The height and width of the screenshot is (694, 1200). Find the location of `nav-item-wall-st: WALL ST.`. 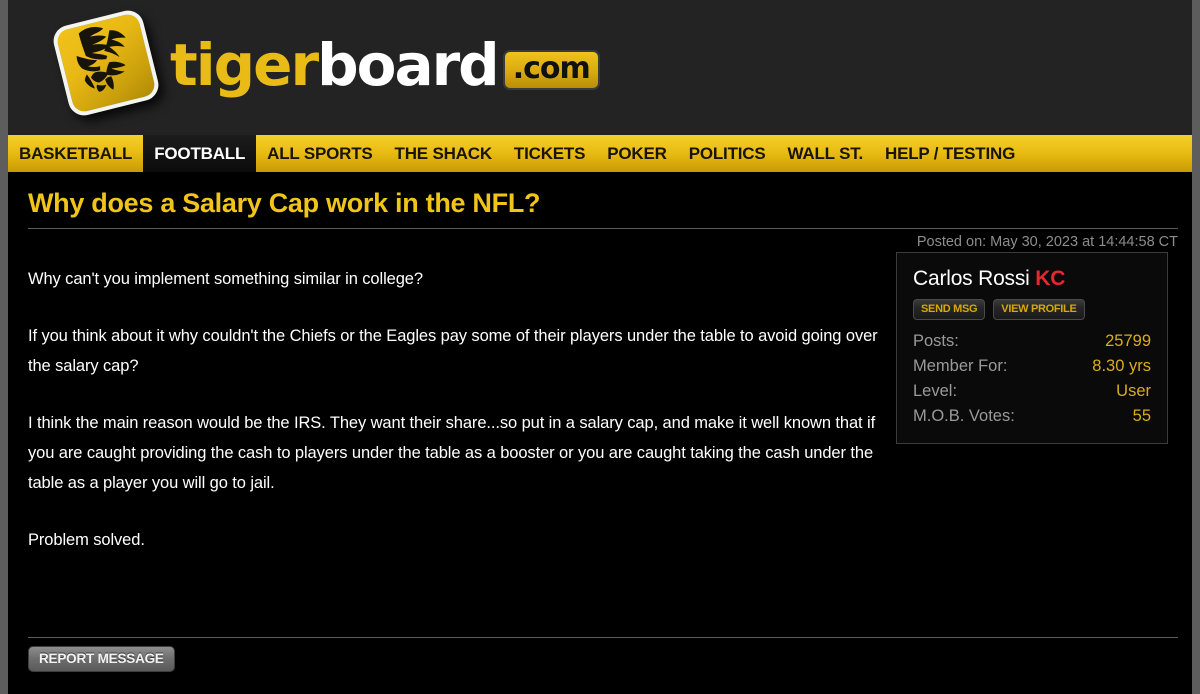

nav-item-wall-st: WALL ST. is located at coordinates (826, 153).